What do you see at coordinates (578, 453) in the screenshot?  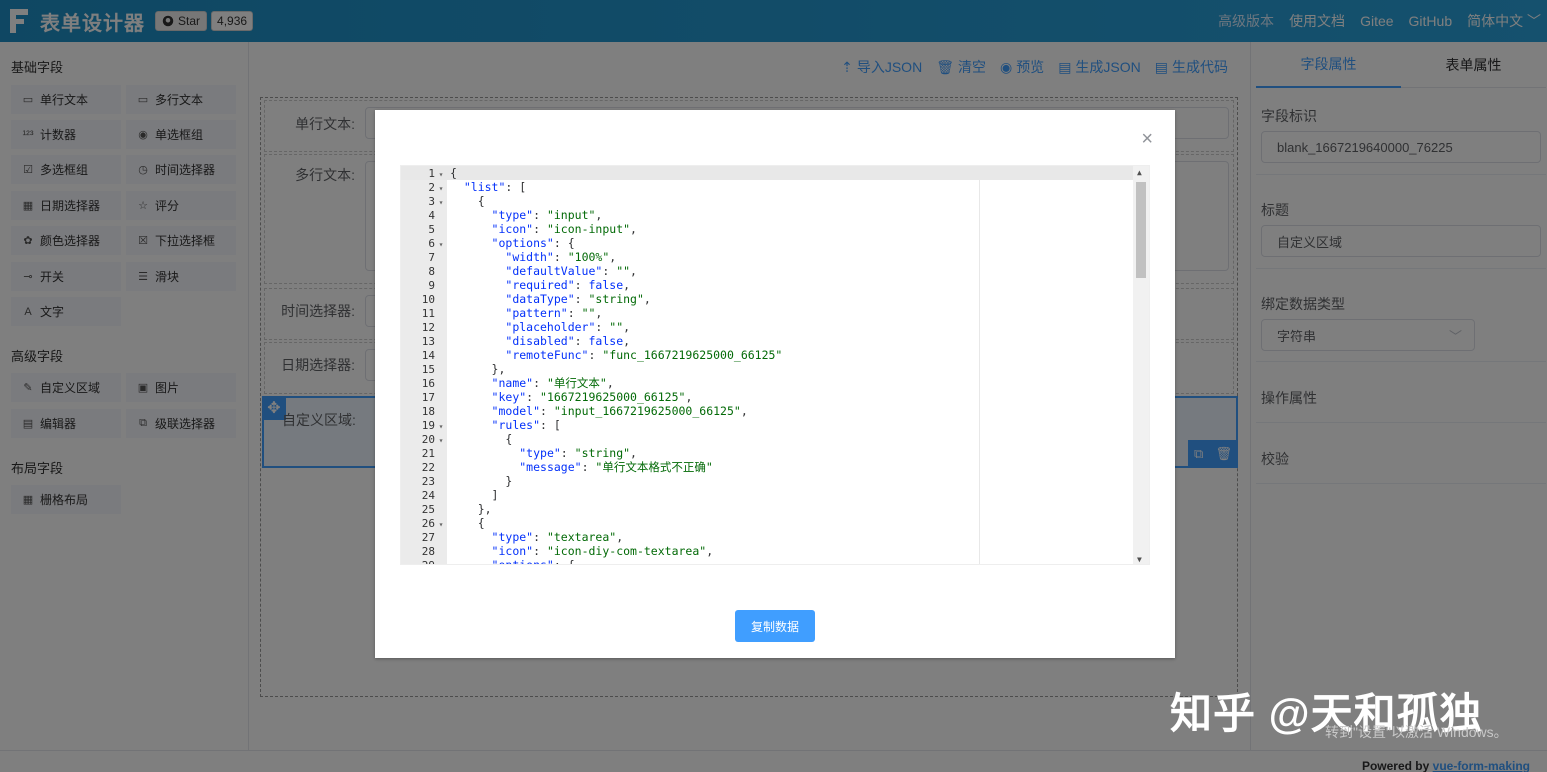 I see `code-text: "type": "string",` at bounding box center [578, 453].